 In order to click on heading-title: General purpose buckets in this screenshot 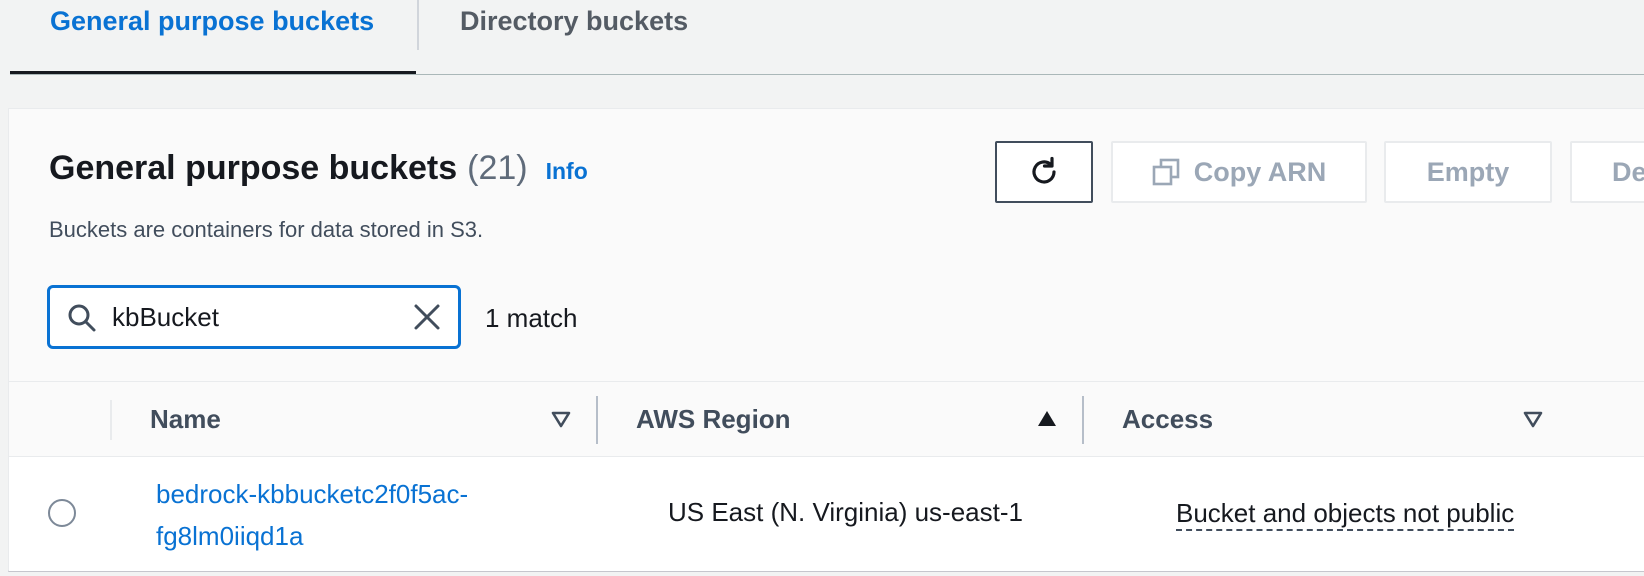, I will do `click(253, 168)`.